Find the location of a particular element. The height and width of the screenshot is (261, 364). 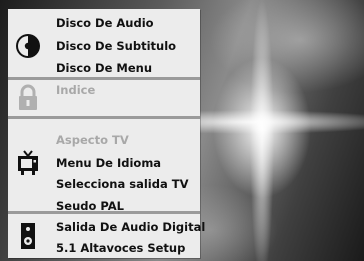

menu-item-aspecto-tv: Aspecto TV is located at coordinates (92, 140).